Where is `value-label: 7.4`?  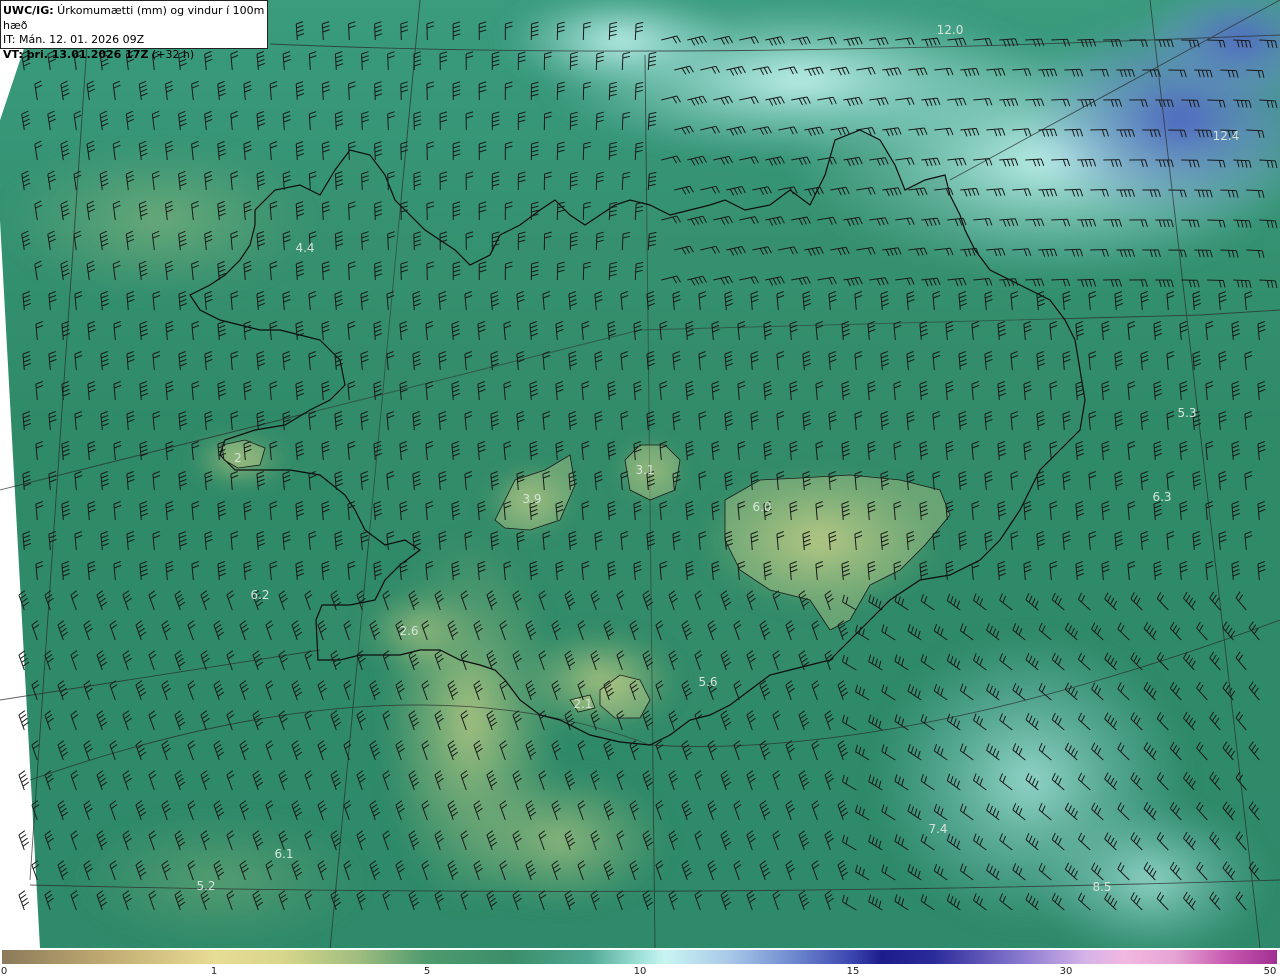
value-label: 7.4 is located at coordinates (937, 829).